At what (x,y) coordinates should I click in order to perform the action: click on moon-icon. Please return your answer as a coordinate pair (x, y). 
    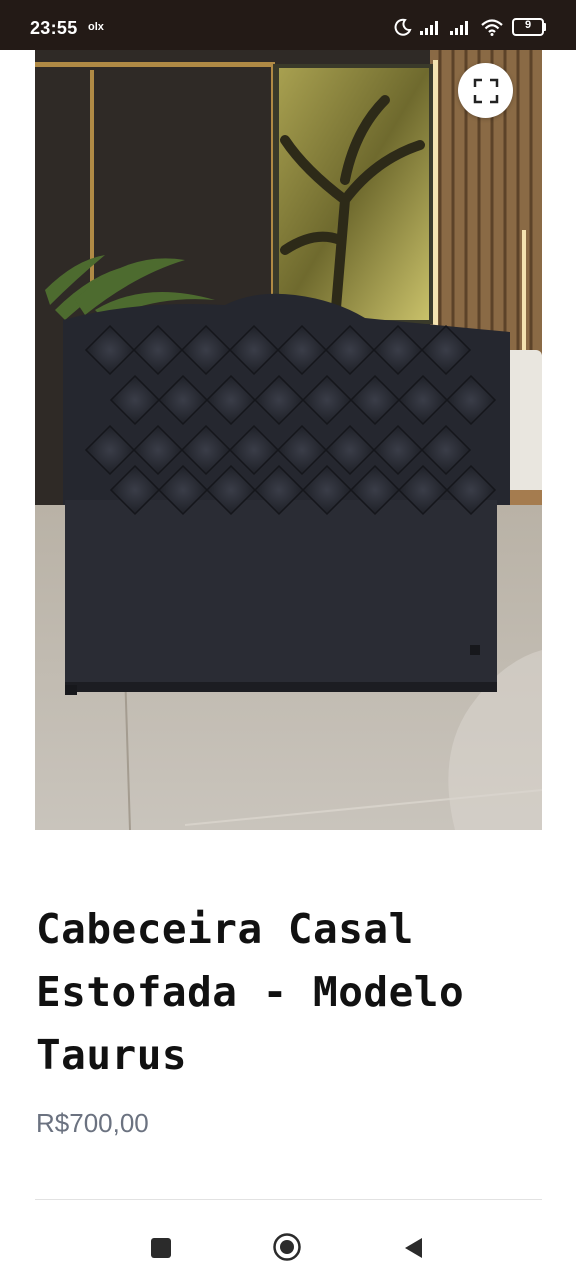
    Looking at the image, I should click on (403, 27).